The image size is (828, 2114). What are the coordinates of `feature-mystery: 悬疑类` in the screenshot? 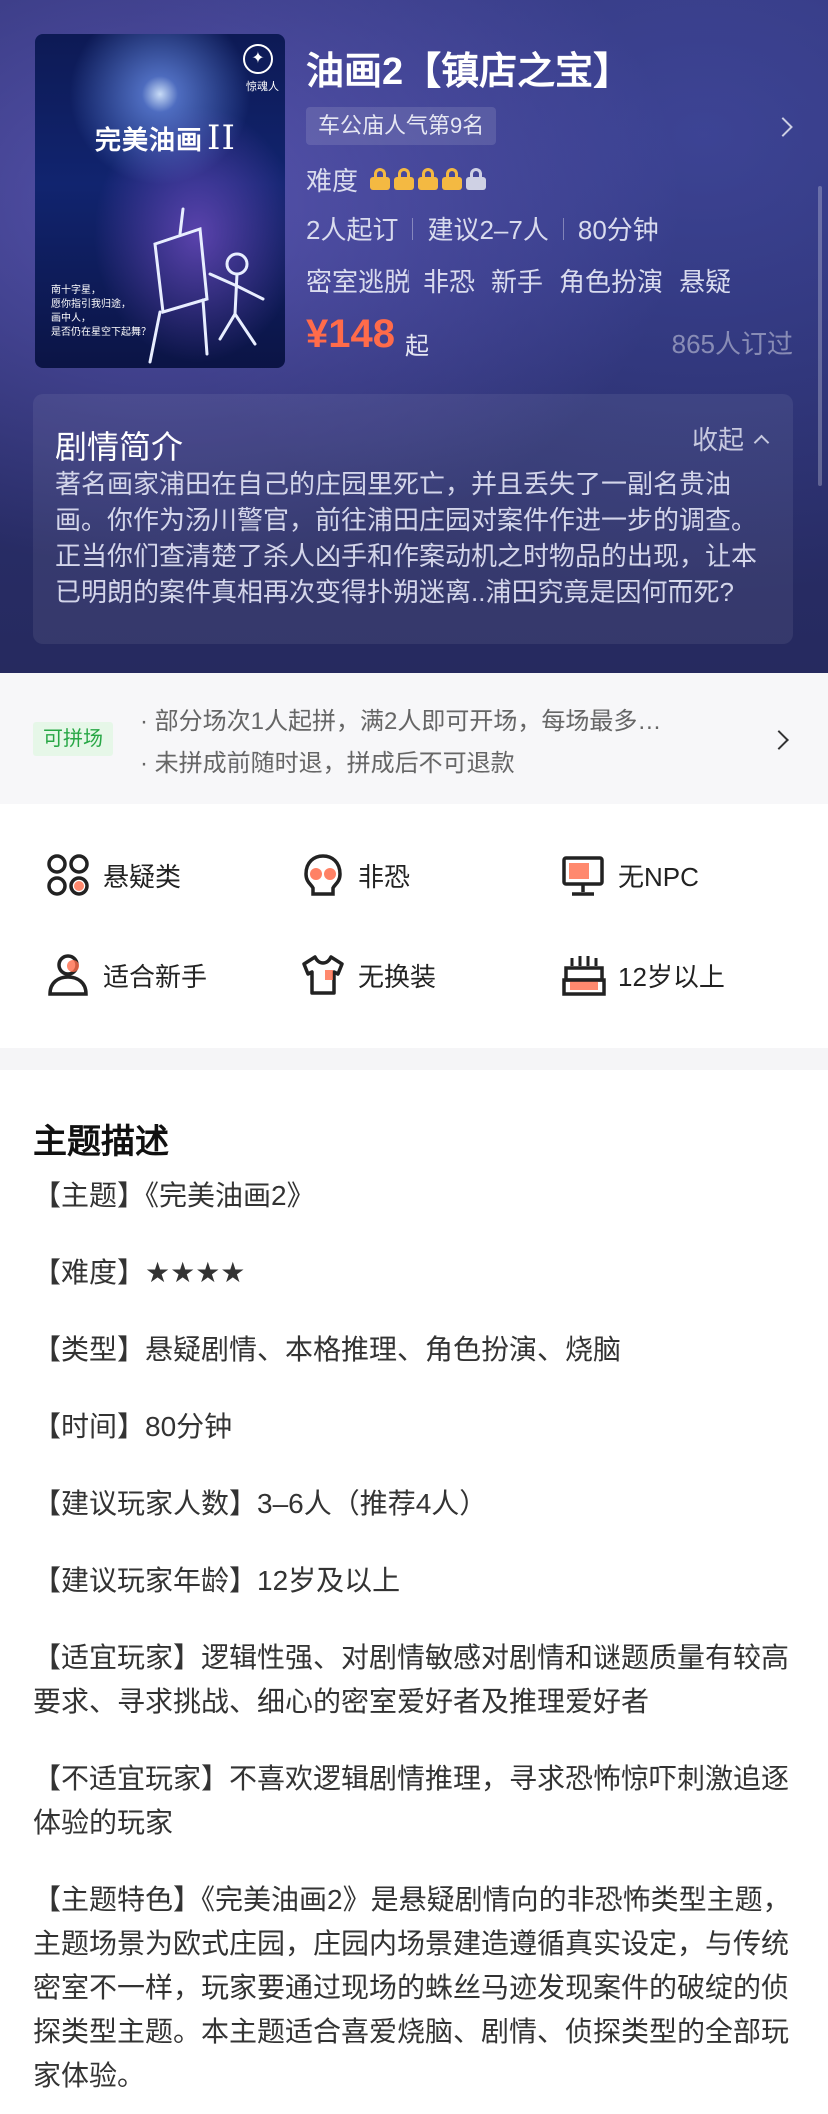 It's located at (113, 875).